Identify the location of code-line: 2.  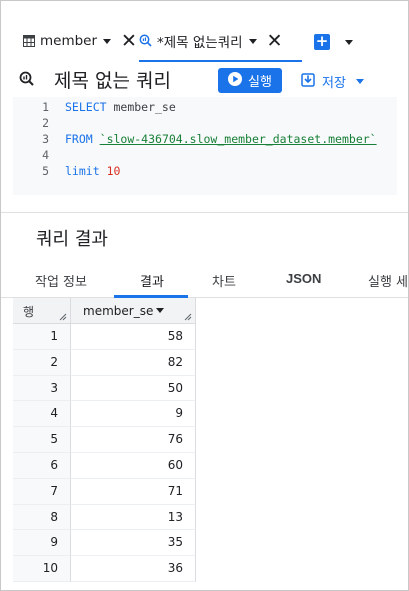
(205, 123).